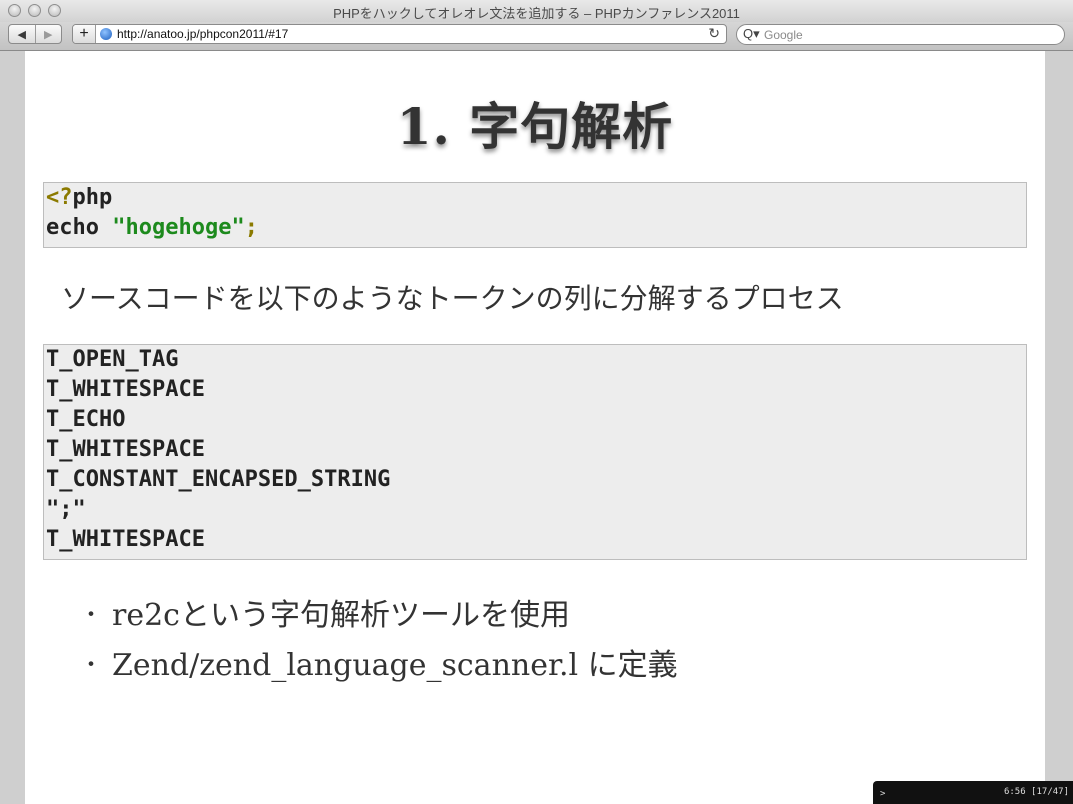 The height and width of the screenshot is (804, 1073). What do you see at coordinates (251, 227) in the screenshot?
I see `code-semicolon: ;` at bounding box center [251, 227].